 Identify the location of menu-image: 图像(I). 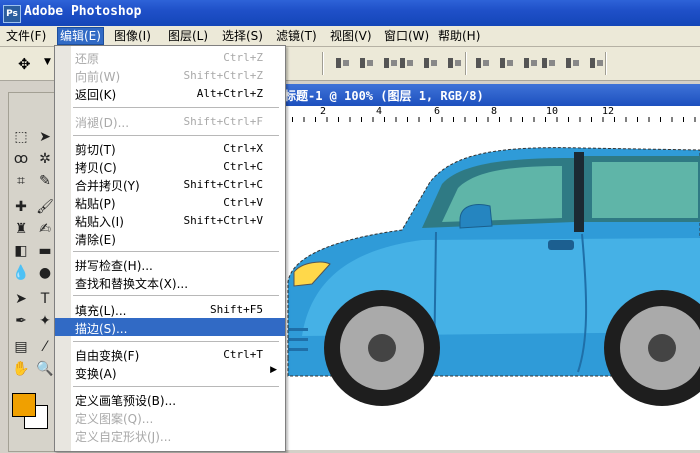
(132, 36).